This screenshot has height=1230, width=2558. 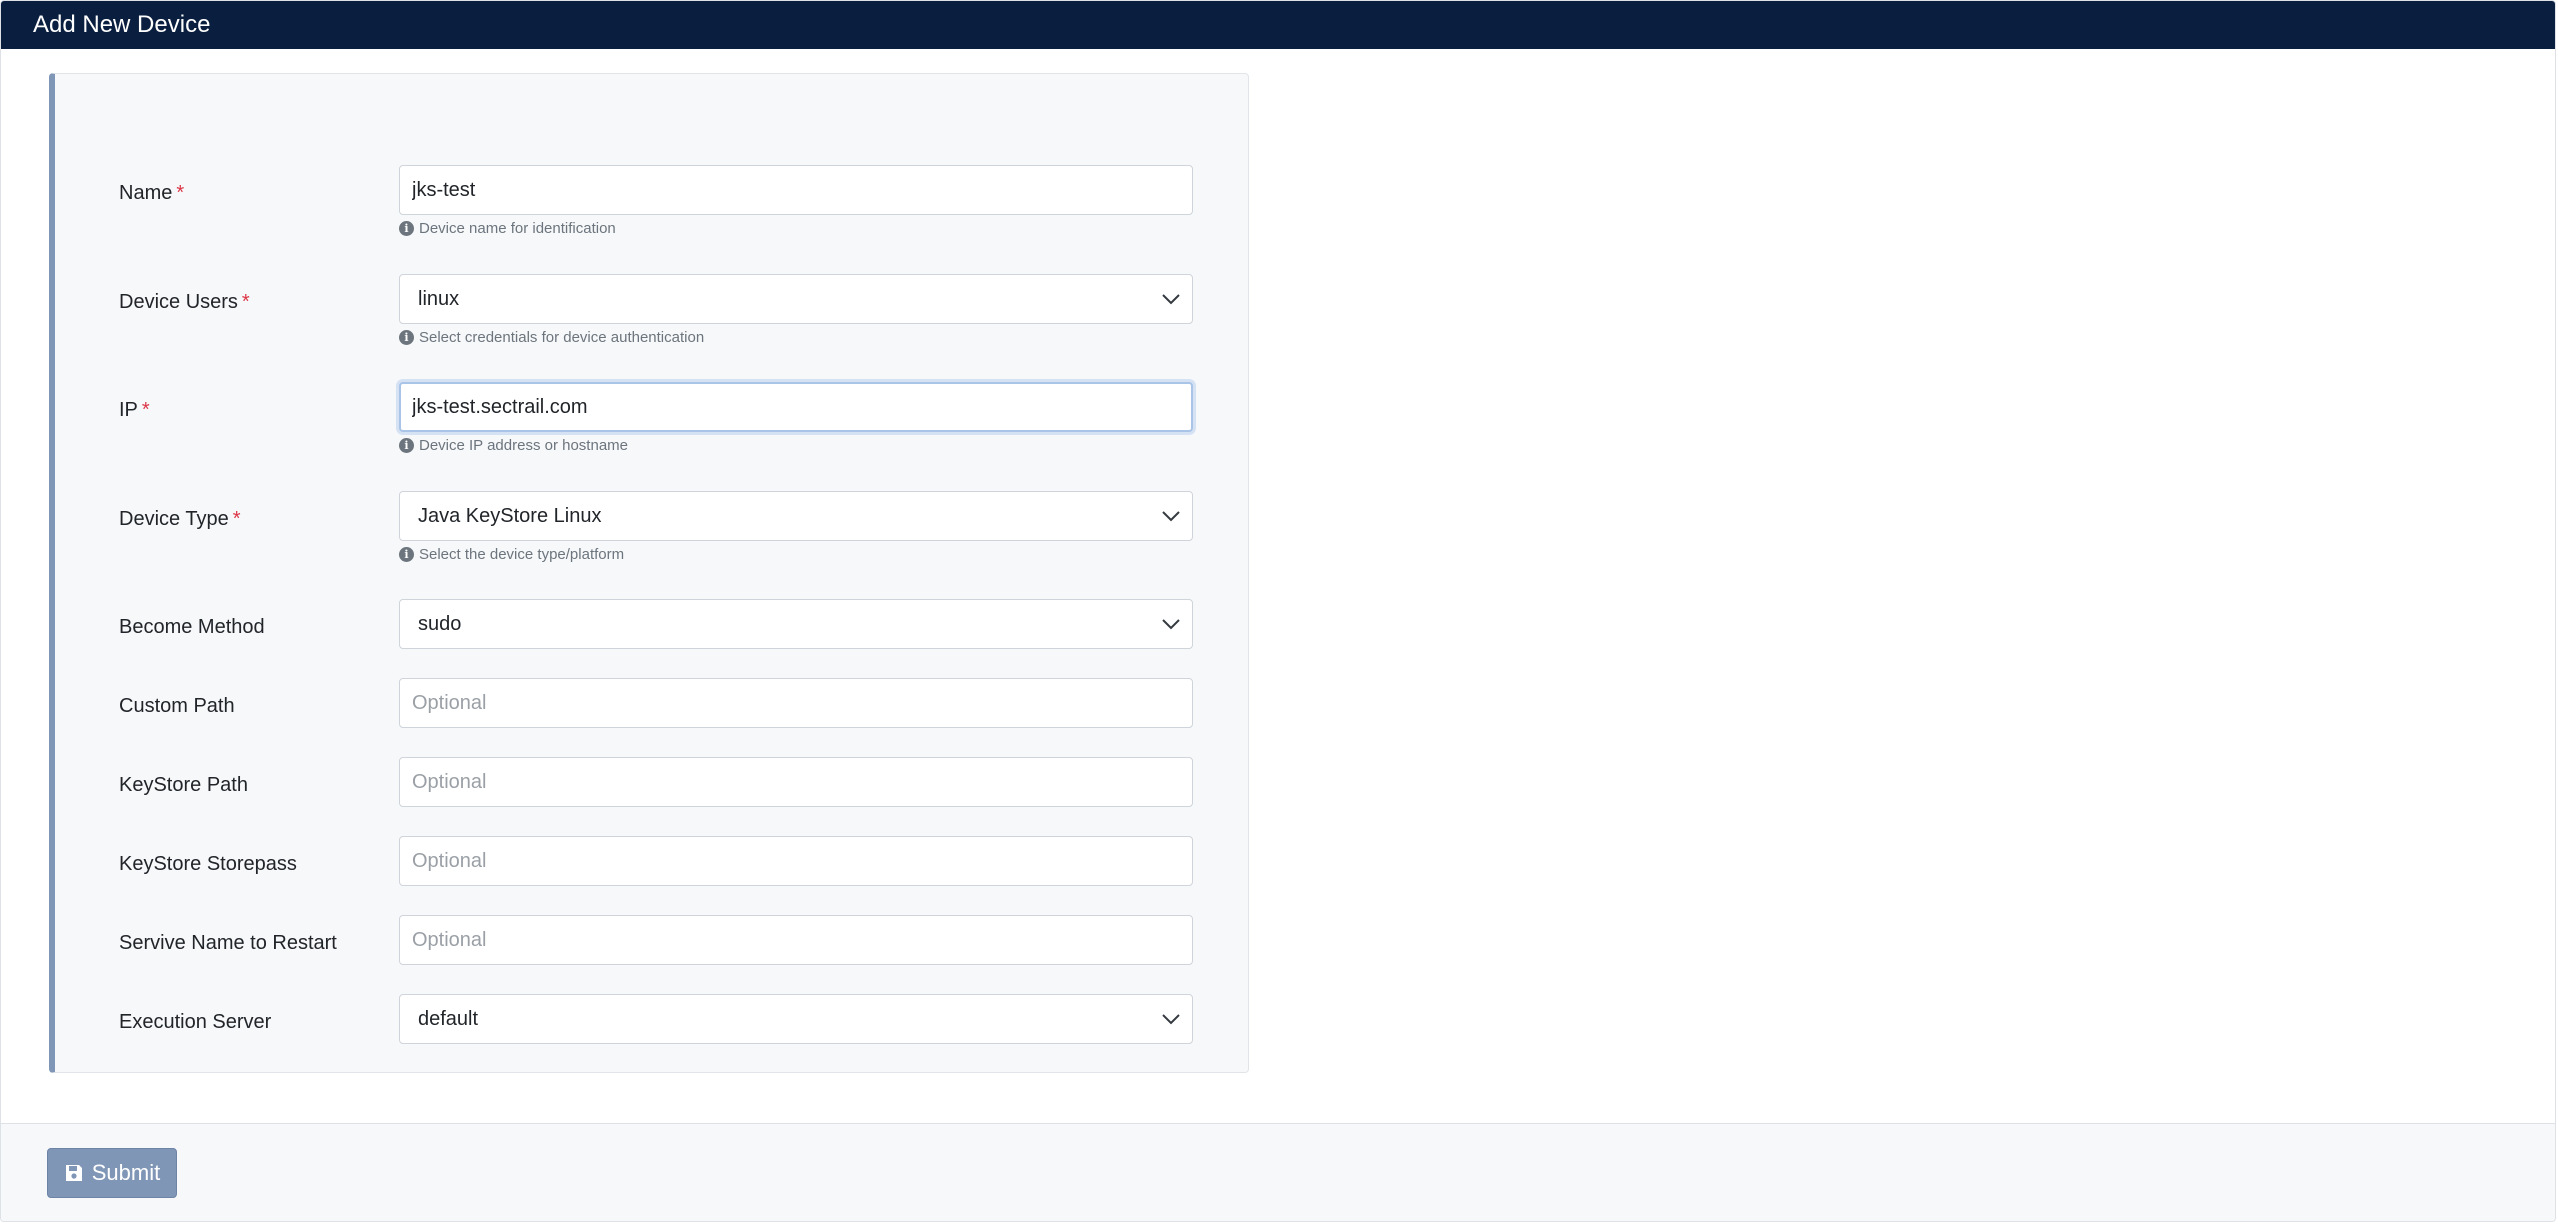 What do you see at coordinates (440, 623) in the screenshot?
I see `become-method-value: sudo` at bounding box center [440, 623].